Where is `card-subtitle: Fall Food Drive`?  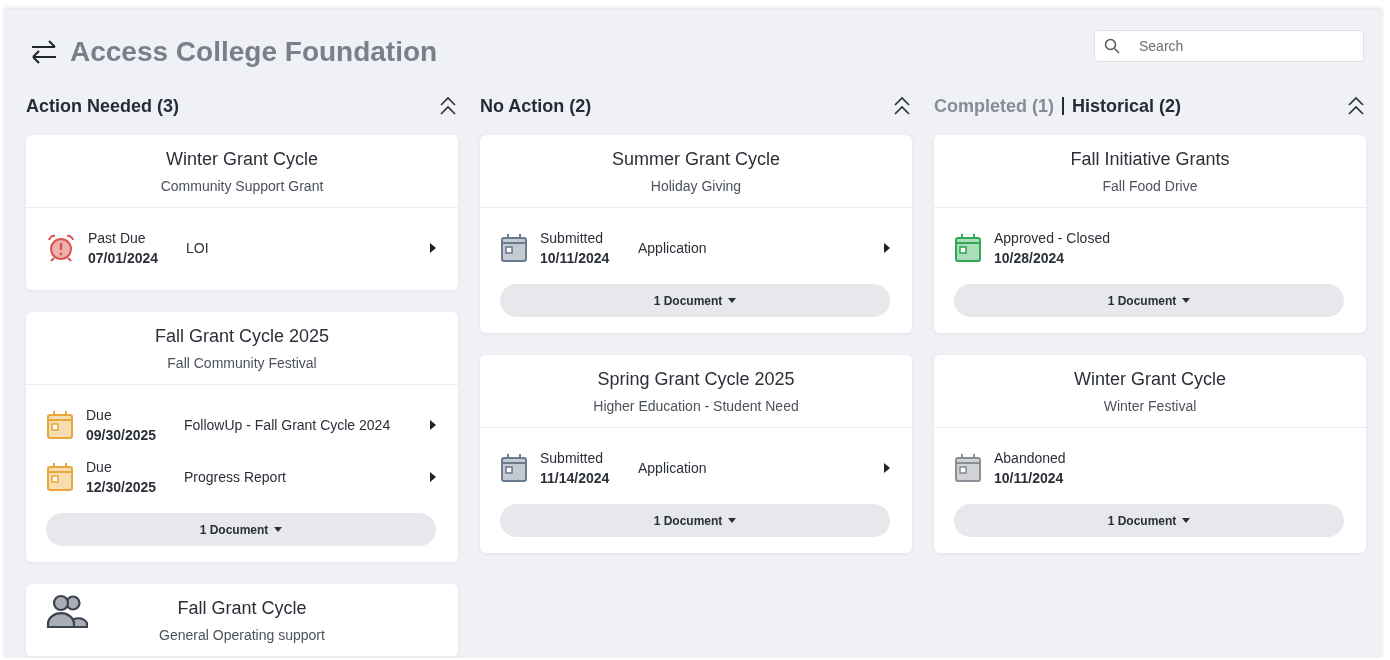
card-subtitle: Fall Food Drive is located at coordinates (1150, 186).